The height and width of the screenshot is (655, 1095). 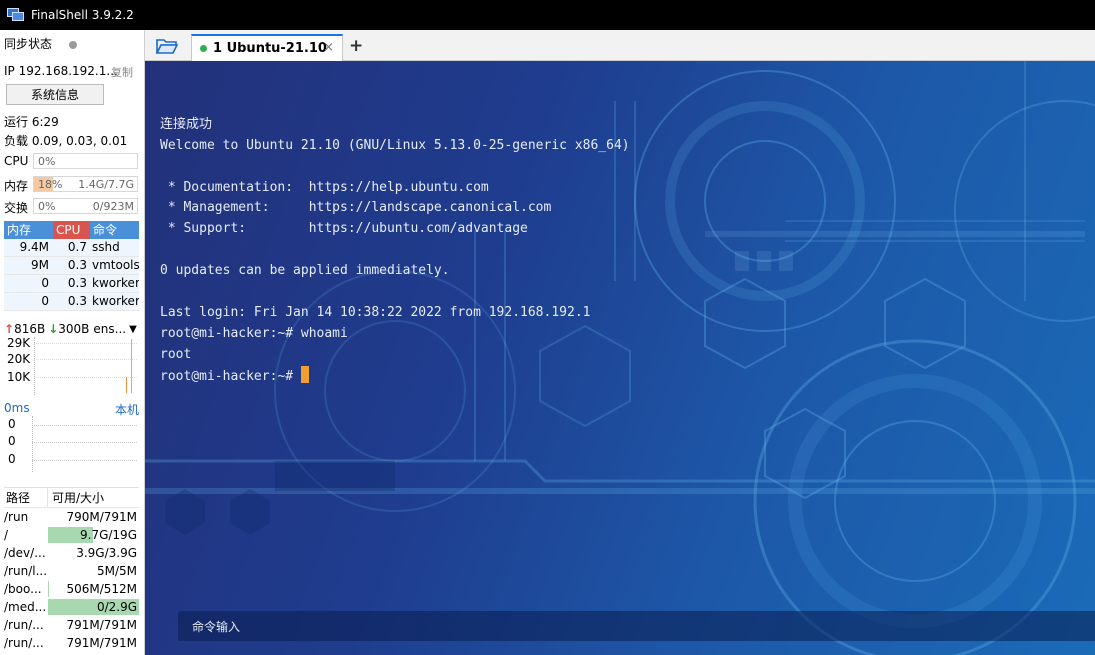 What do you see at coordinates (73, 45) in the screenshot?
I see `sync-status-indicator-icon` at bounding box center [73, 45].